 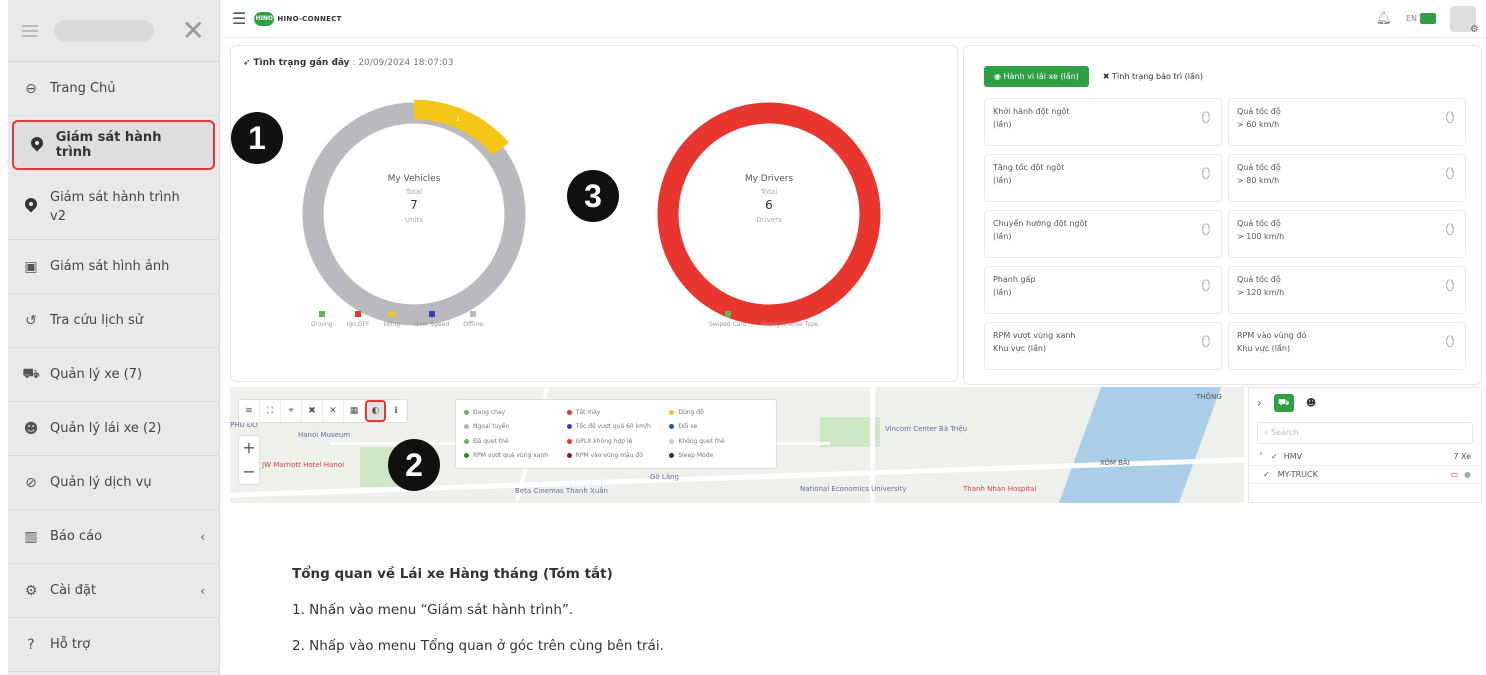 What do you see at coordinates (728, 319) in the screenshot?
I see `legend-item: Swiped Card` at bounding box center [728, 319].